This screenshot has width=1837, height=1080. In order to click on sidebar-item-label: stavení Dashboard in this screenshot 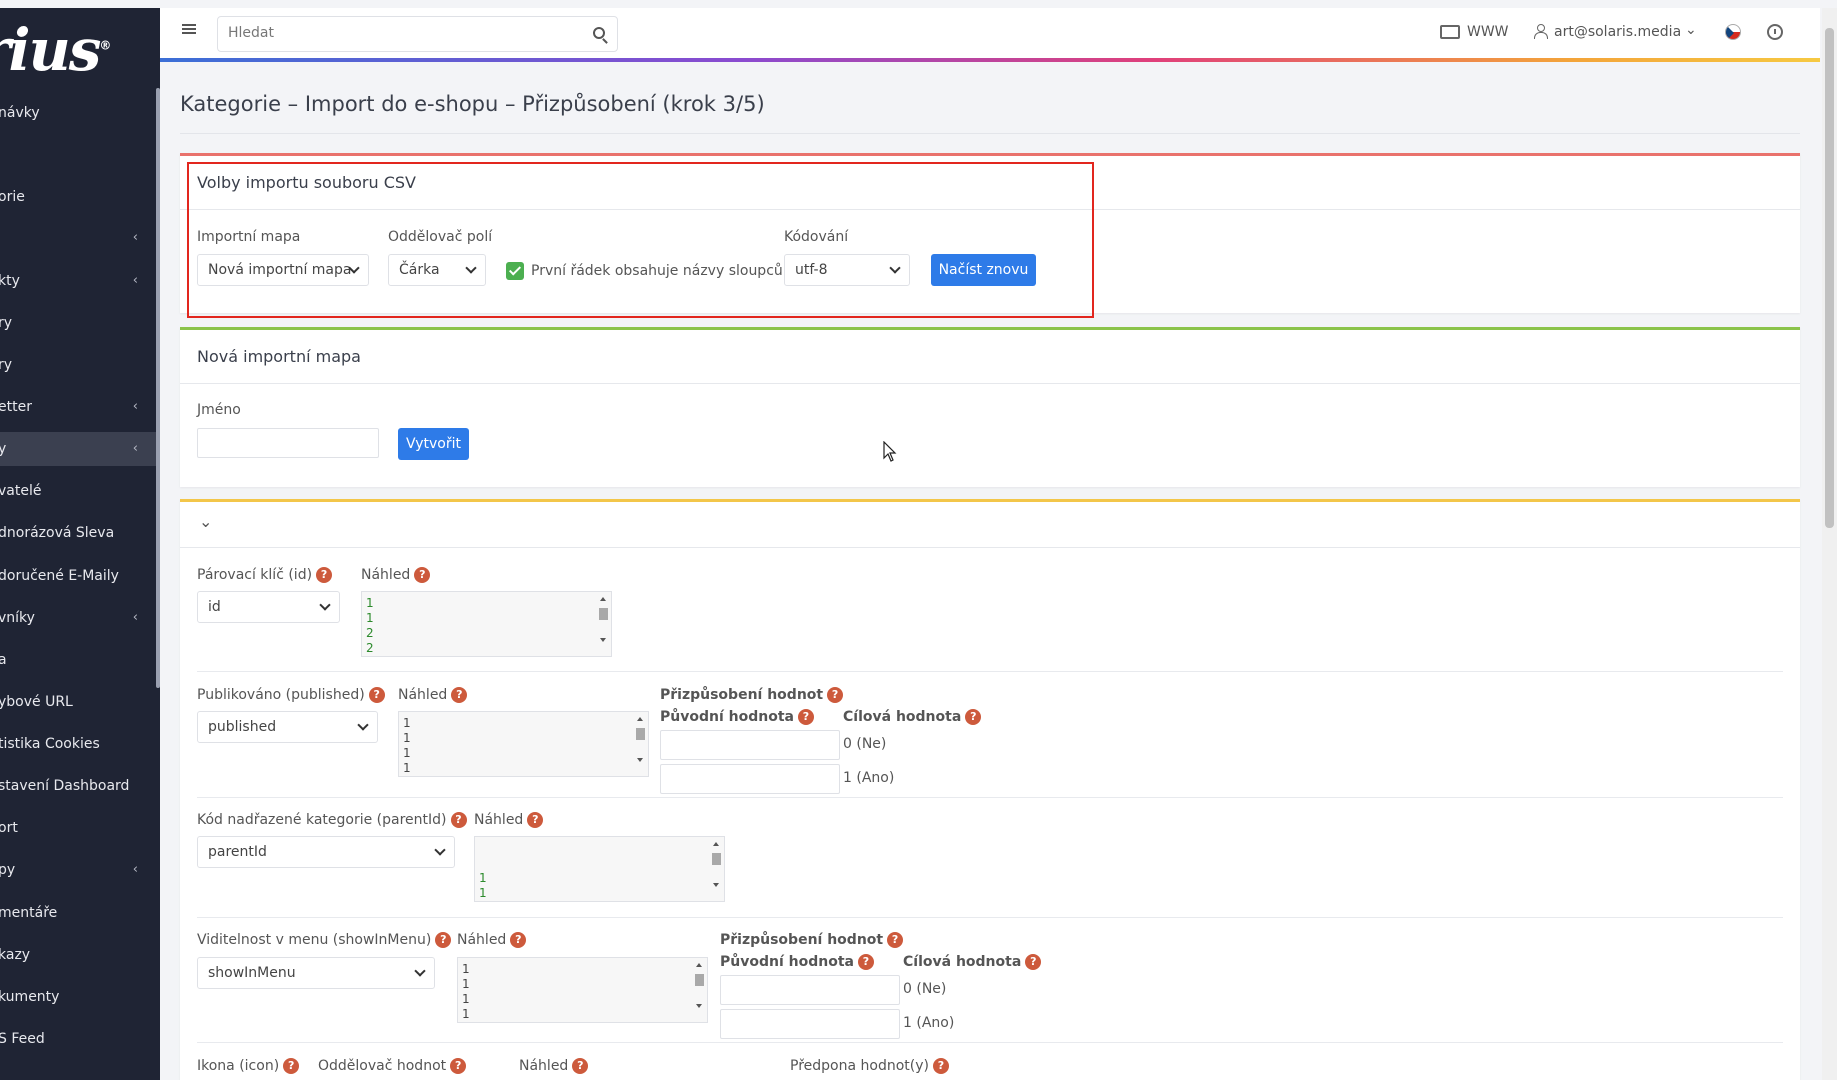, I will do `click(65, 786)`.